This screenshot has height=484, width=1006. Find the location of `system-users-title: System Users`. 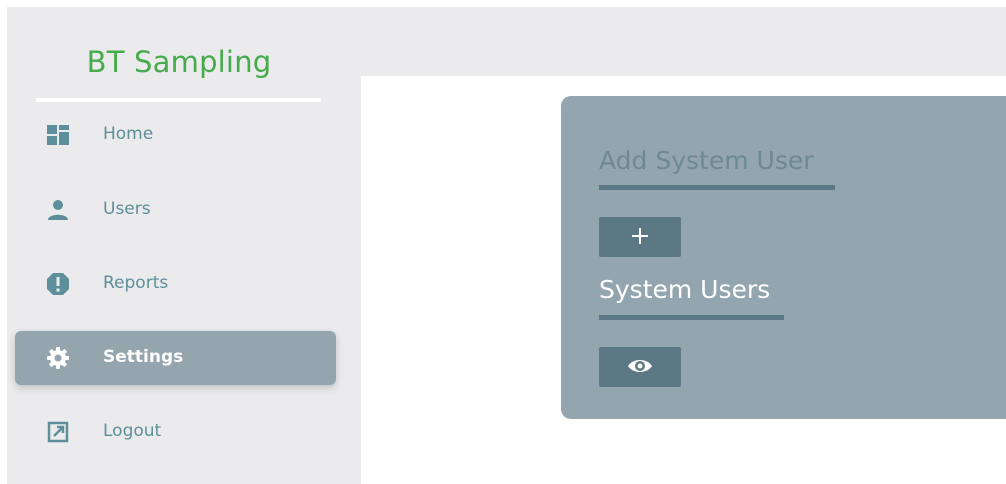

system-users-title: System Users is located at coordinates (685, 289).